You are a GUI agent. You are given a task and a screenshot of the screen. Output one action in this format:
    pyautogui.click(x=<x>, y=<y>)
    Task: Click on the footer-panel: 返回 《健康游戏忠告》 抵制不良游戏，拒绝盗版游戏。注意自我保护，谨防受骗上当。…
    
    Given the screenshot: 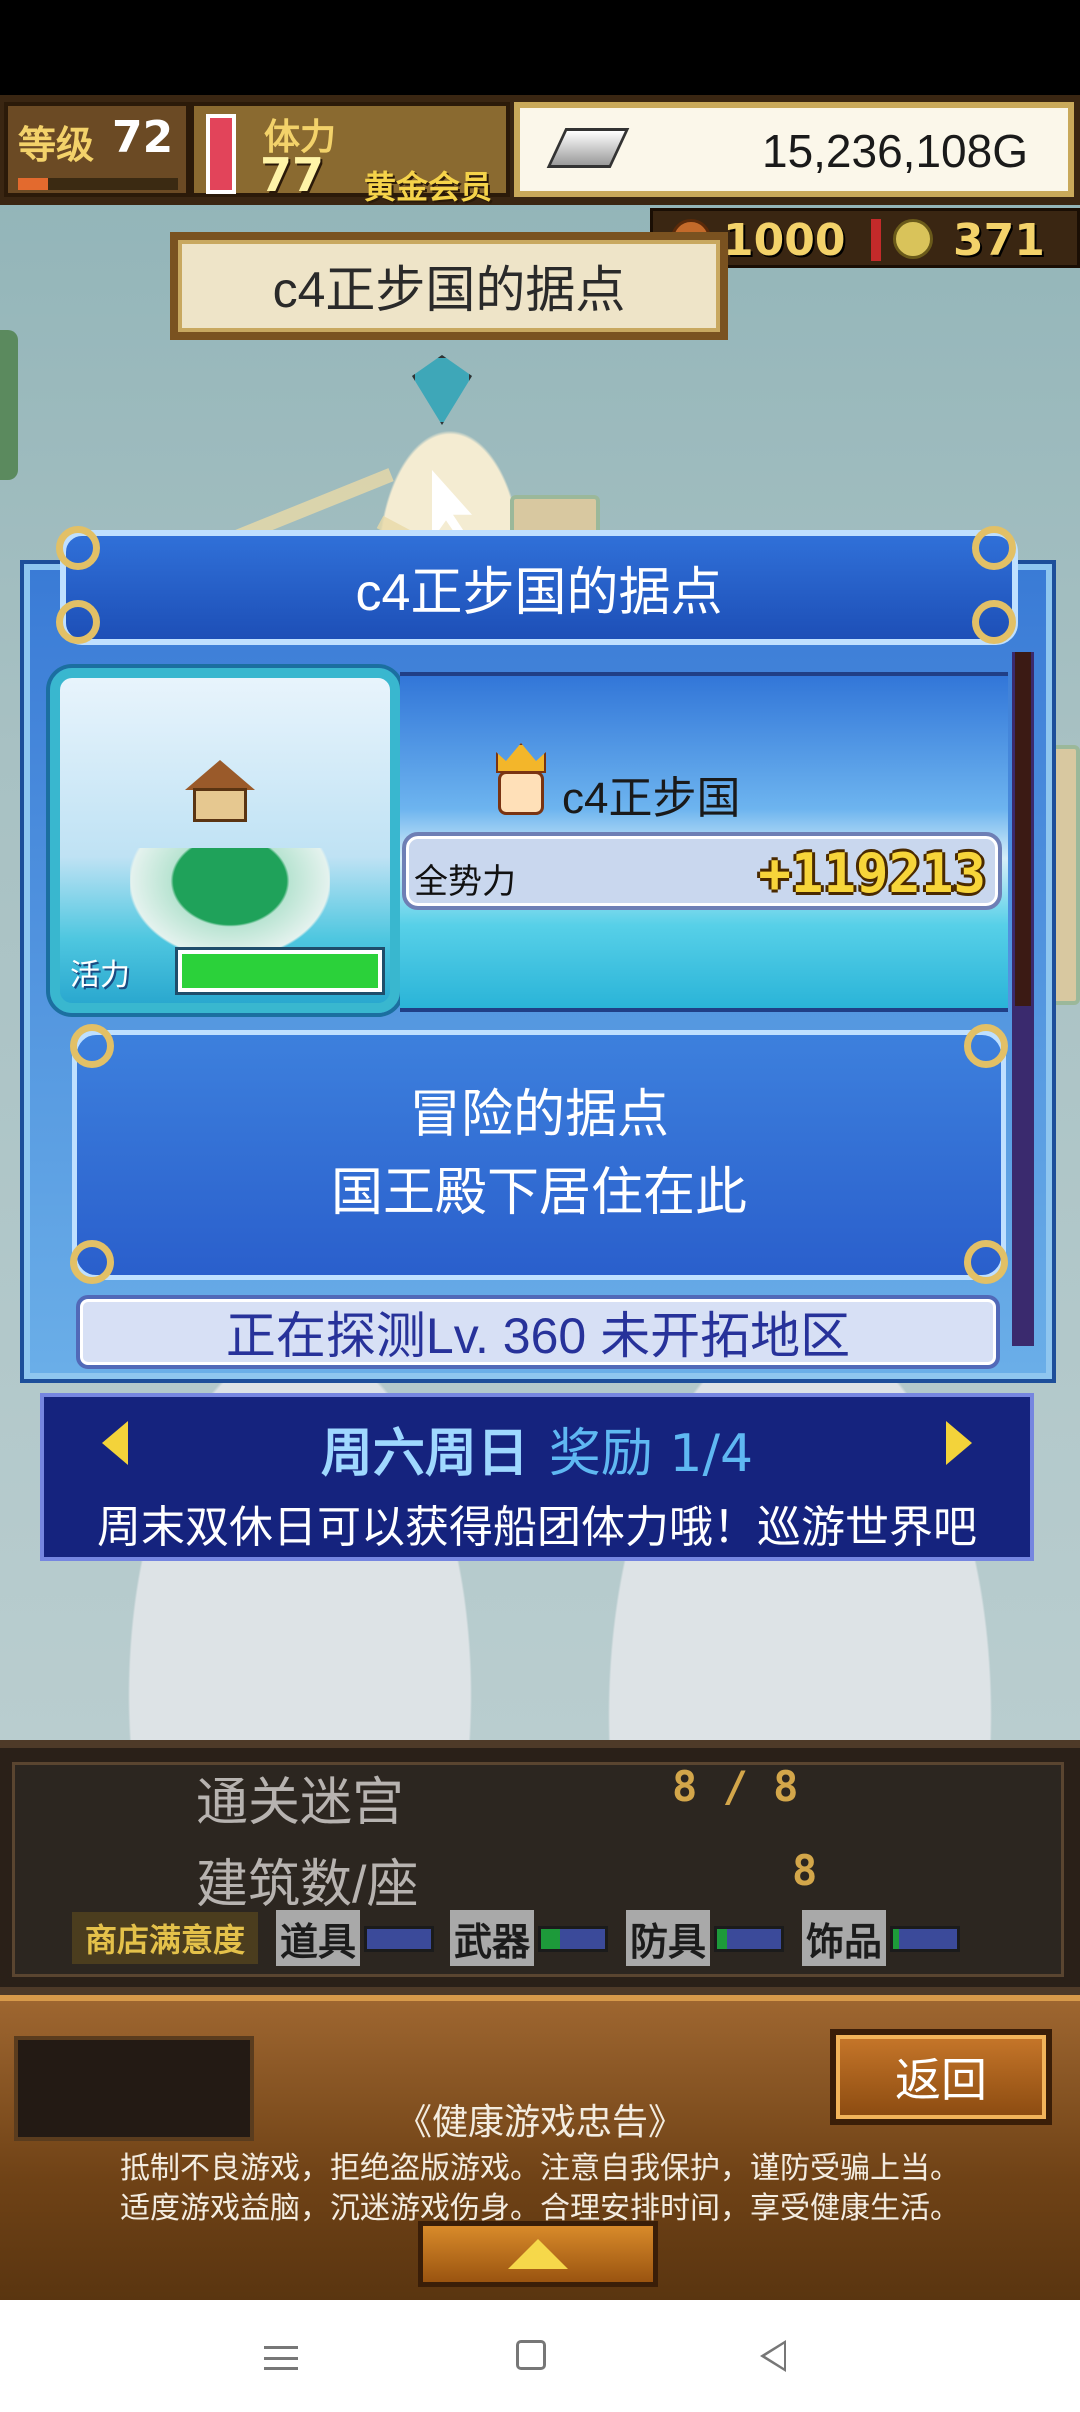 What is the action you would take?
    pyautogui.click(x=540, y=2147)
    